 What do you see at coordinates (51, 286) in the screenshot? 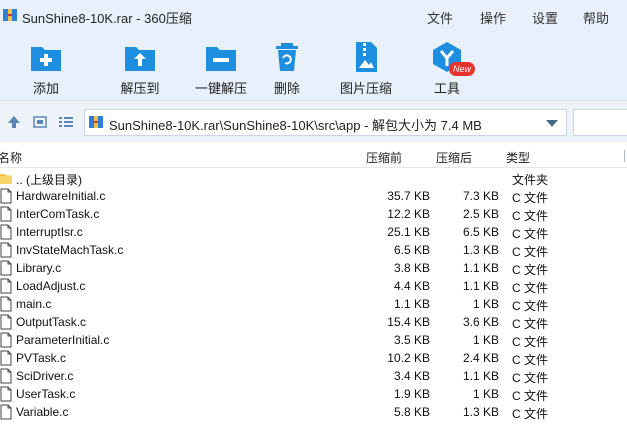
I see `file-name: LoadAdjust.c` at bounding box center [51, 286].